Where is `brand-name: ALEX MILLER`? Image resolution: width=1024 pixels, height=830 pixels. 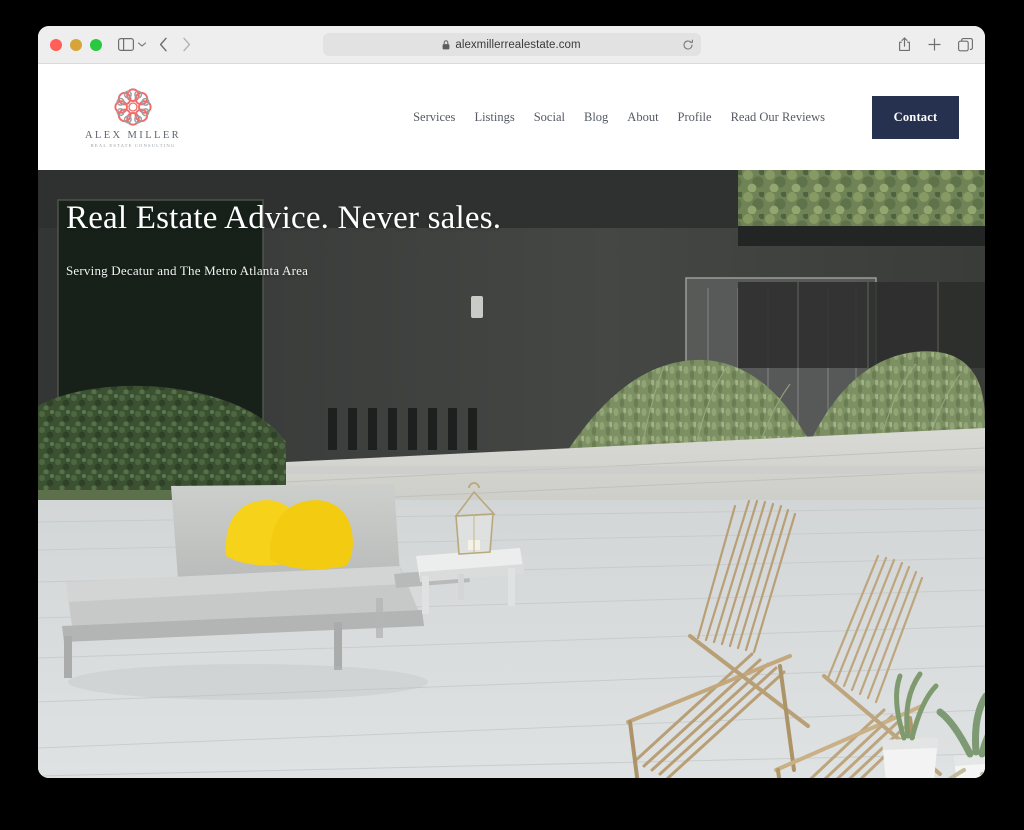
brand-name: ALEX MILLER is located at coordinates (133, 135).